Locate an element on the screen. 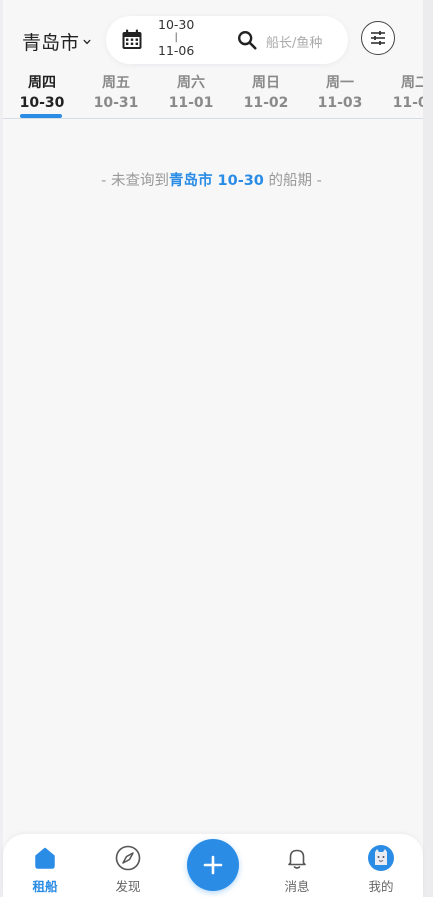 The width and height of the screenshot is (433, 897). tab-weekday: 周日 is located at coordinates (266, 83).